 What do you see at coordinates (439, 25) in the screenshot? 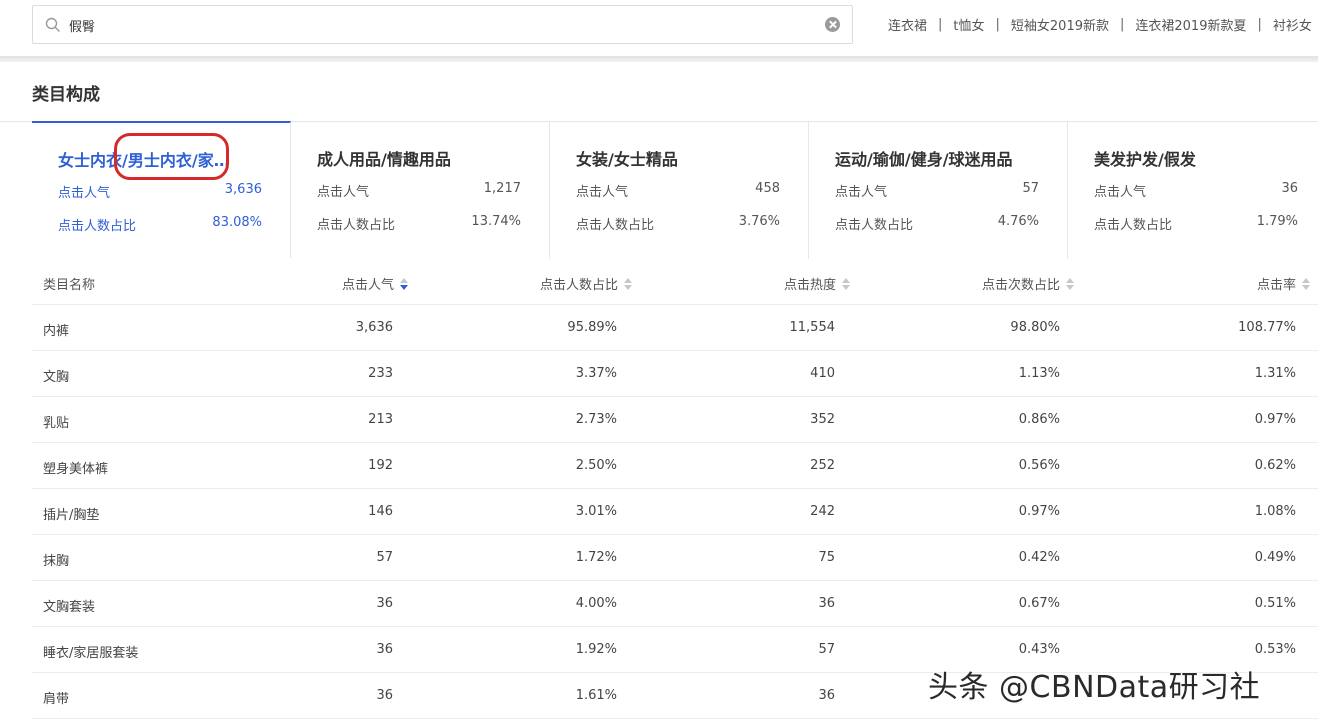
I see `search-input` at bounding box center [439, 25].